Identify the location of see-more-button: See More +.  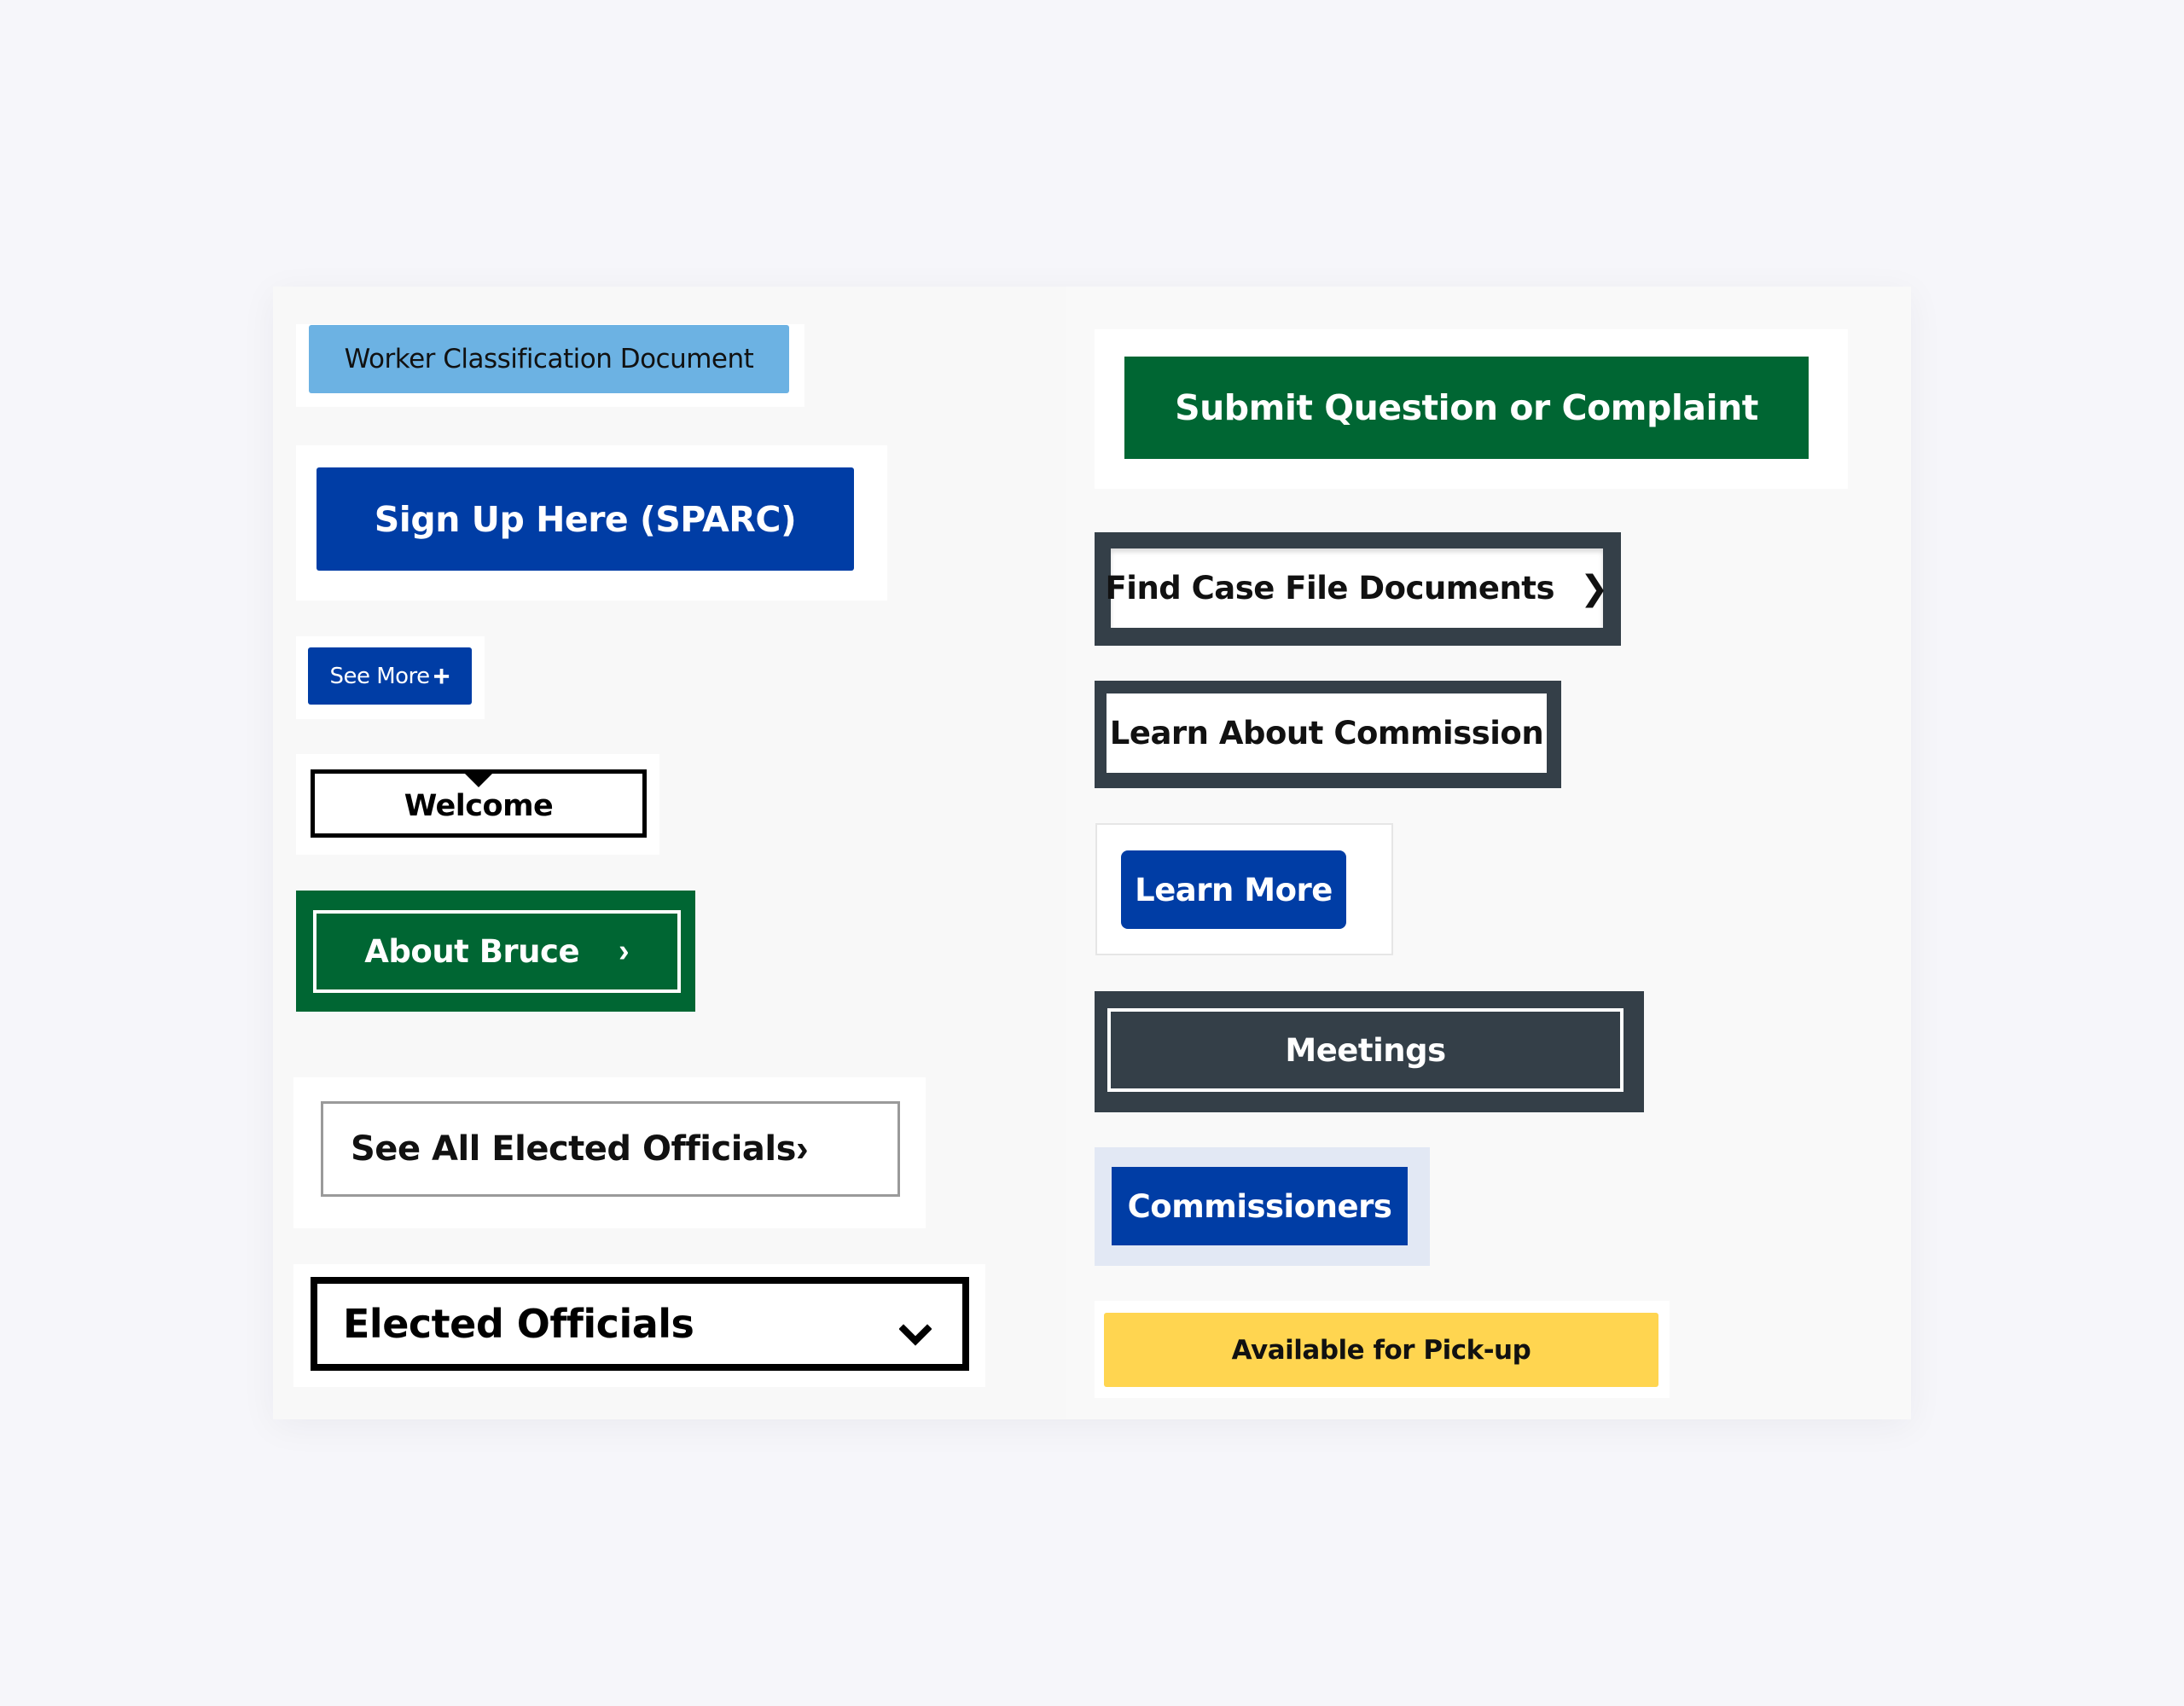
(390, 676).